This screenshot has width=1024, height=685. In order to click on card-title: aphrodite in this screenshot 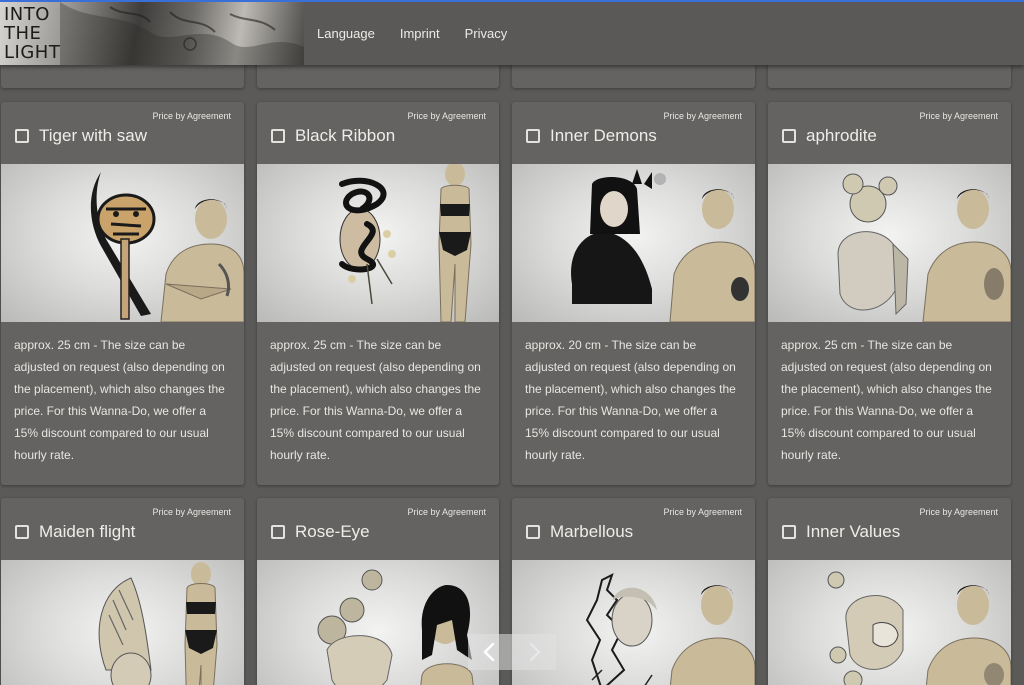, I will do `click(841, 135)`.